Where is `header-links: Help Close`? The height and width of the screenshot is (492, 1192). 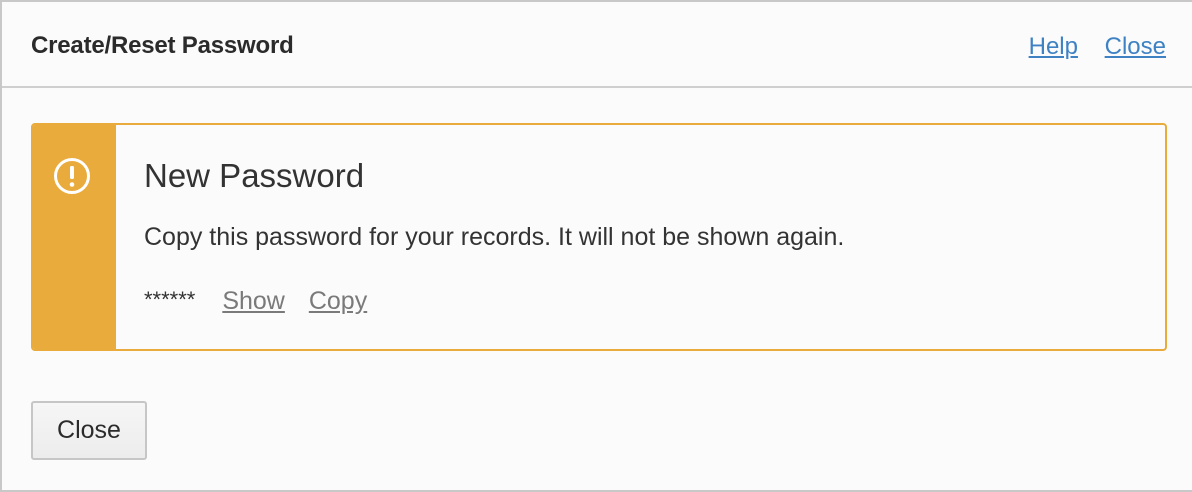
header-links: Help Close is located at coordinates (1087, 47).